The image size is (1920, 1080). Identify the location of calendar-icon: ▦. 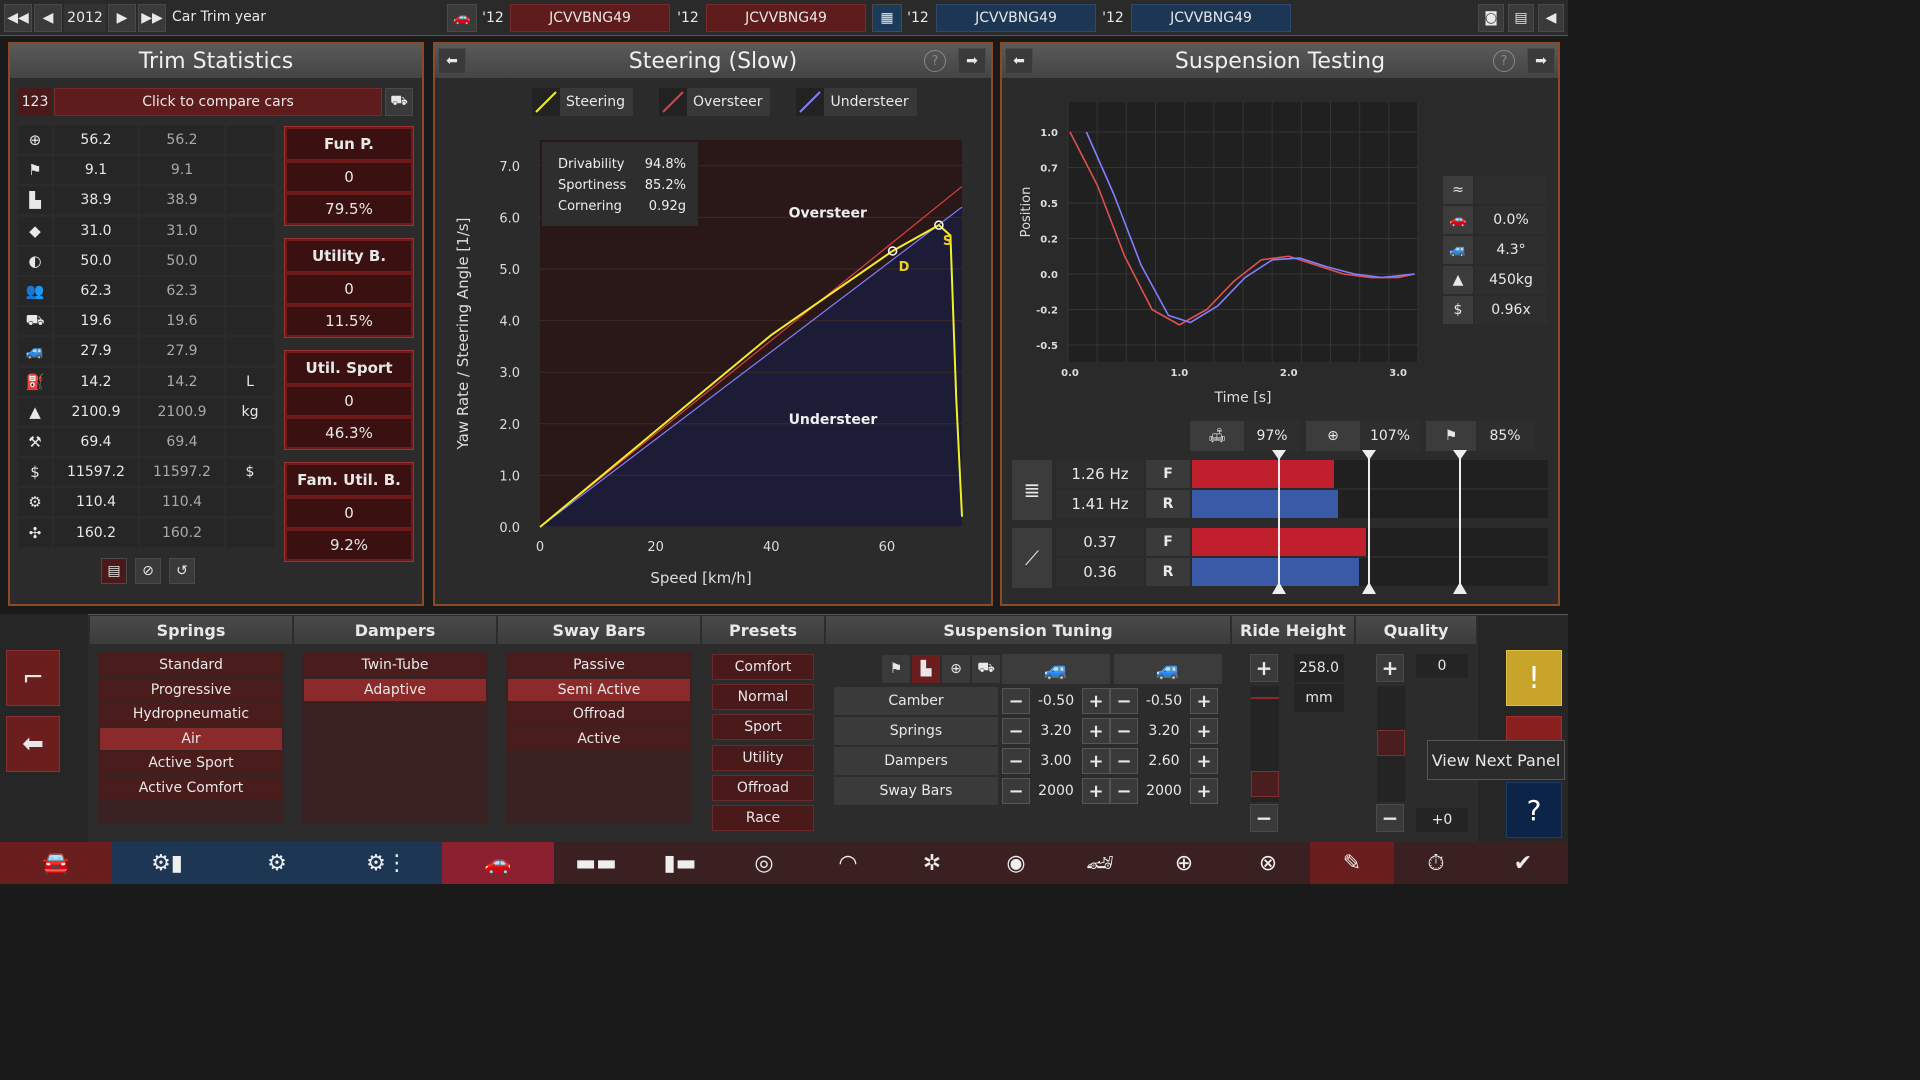
(887, 18).